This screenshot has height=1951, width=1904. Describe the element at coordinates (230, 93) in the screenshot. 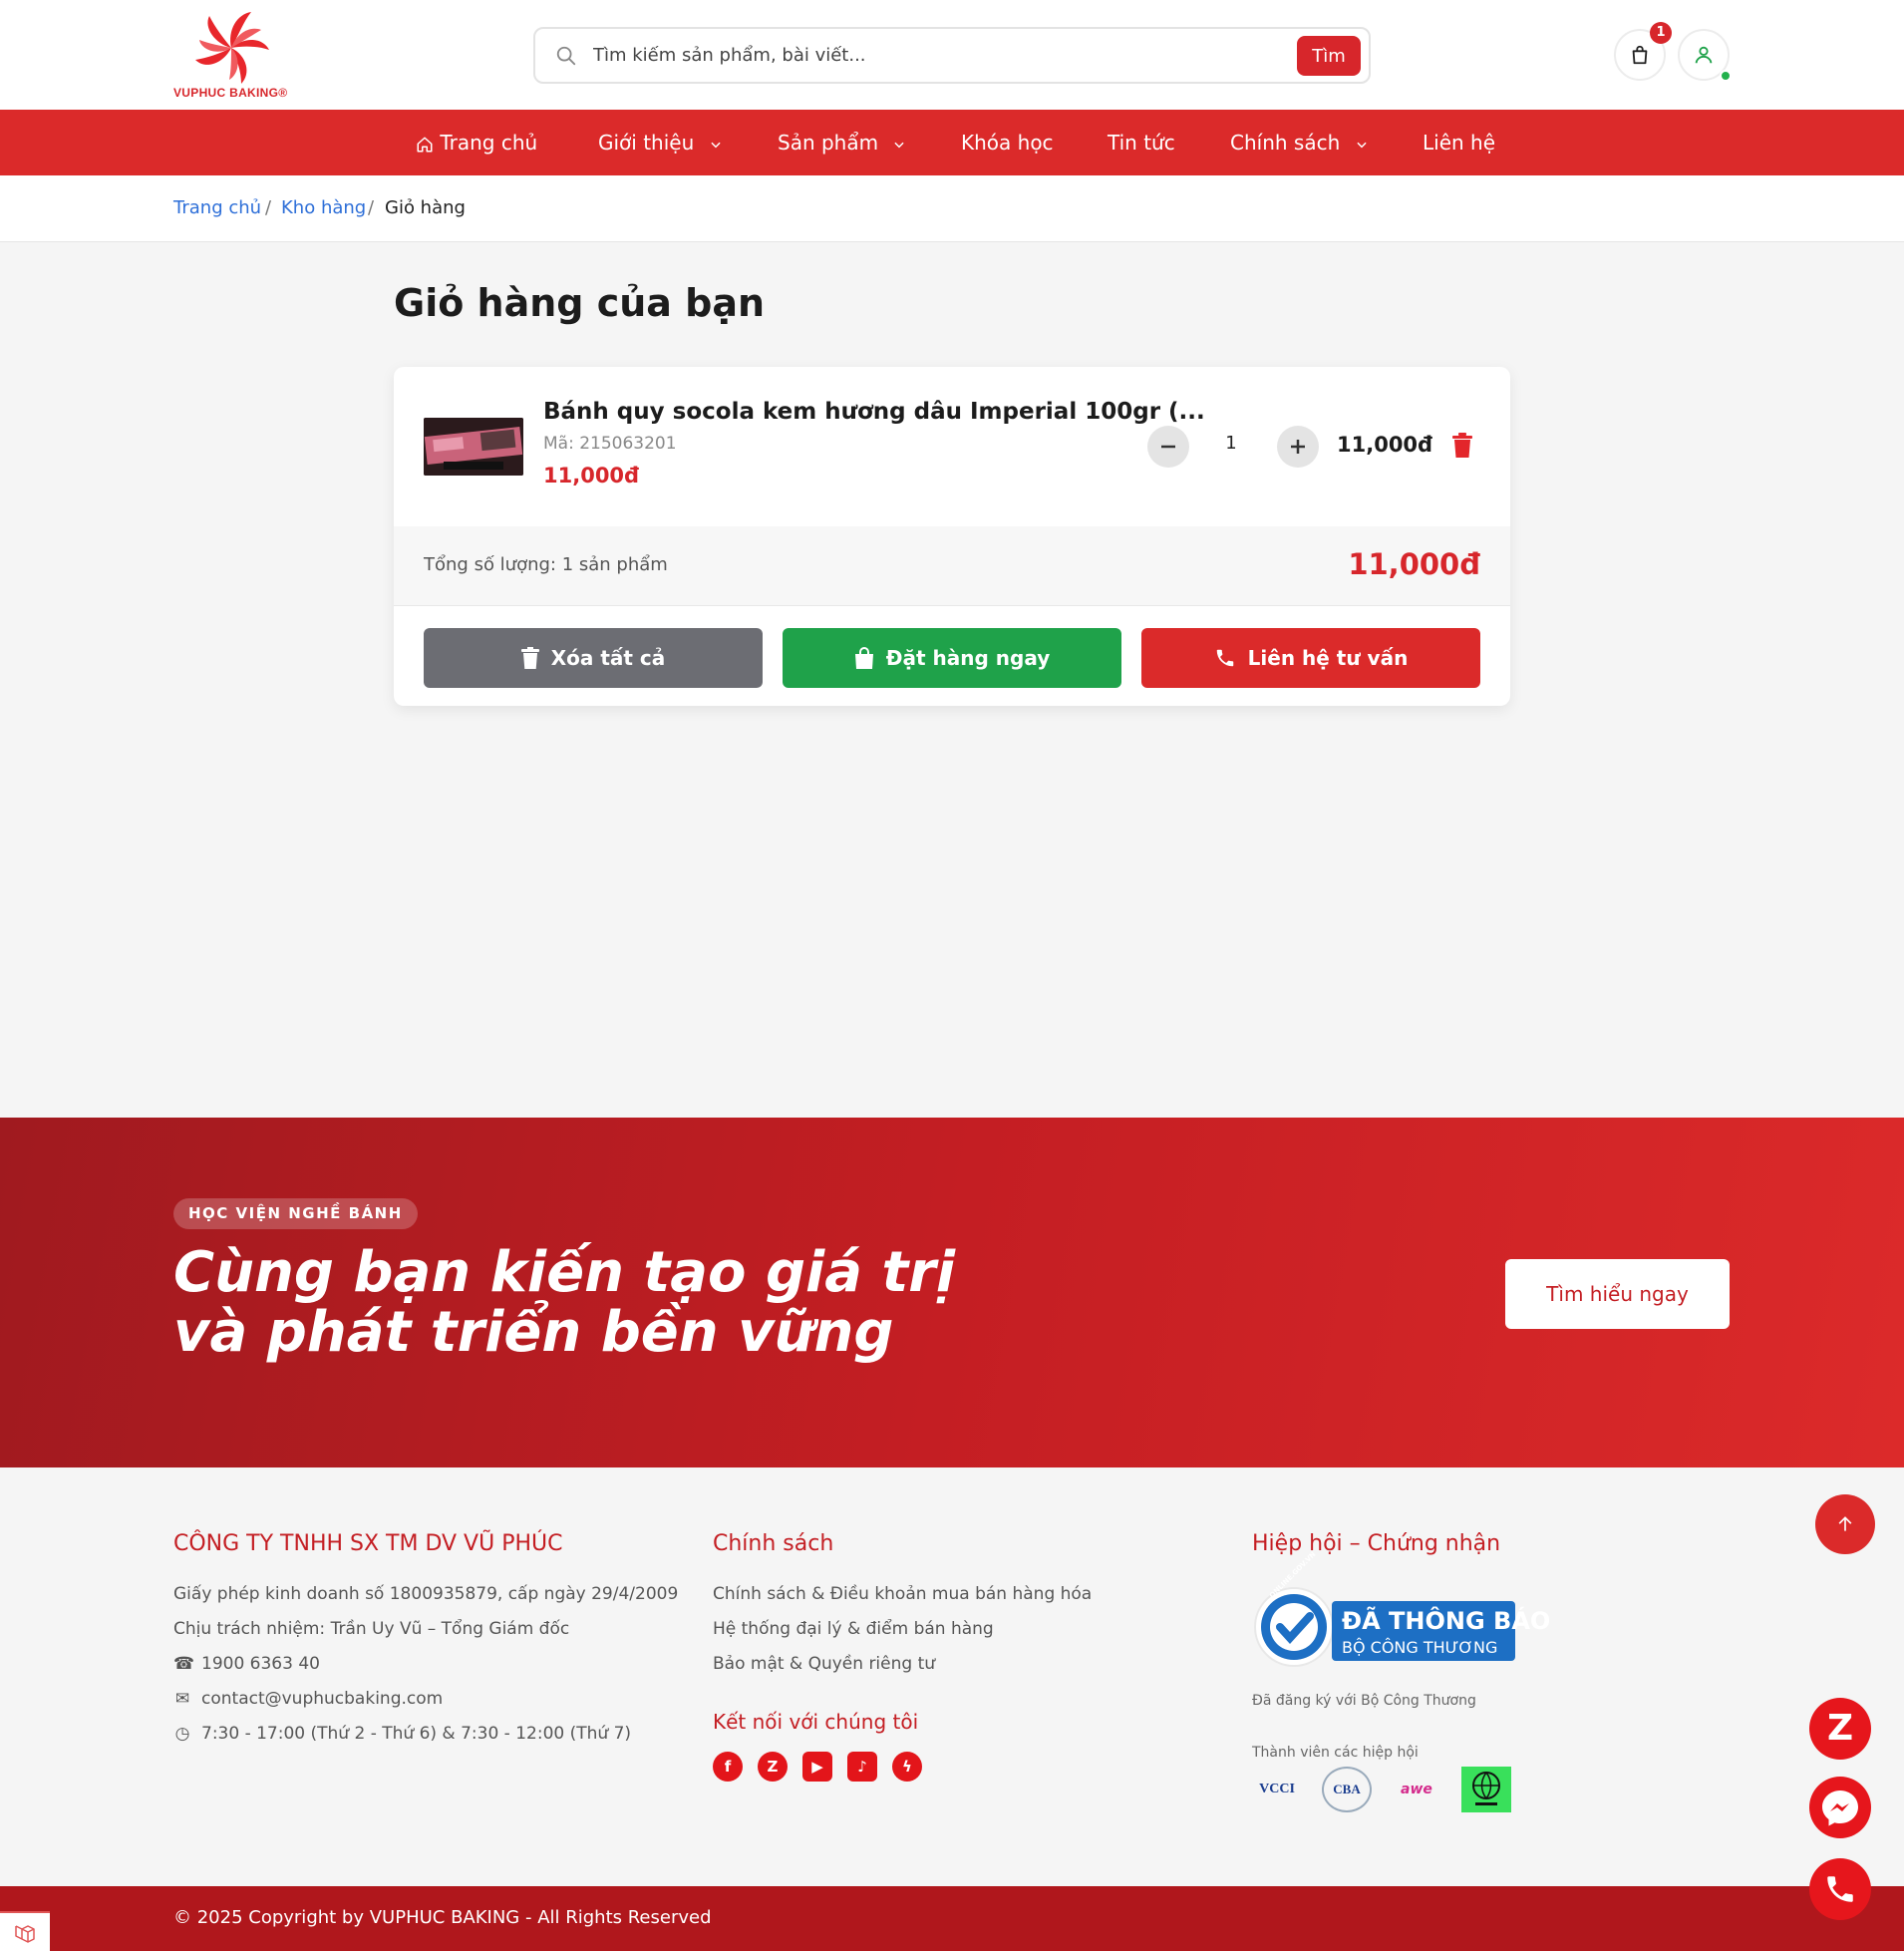

I see `logo-text: VUPHUC BAKING®` at that location.